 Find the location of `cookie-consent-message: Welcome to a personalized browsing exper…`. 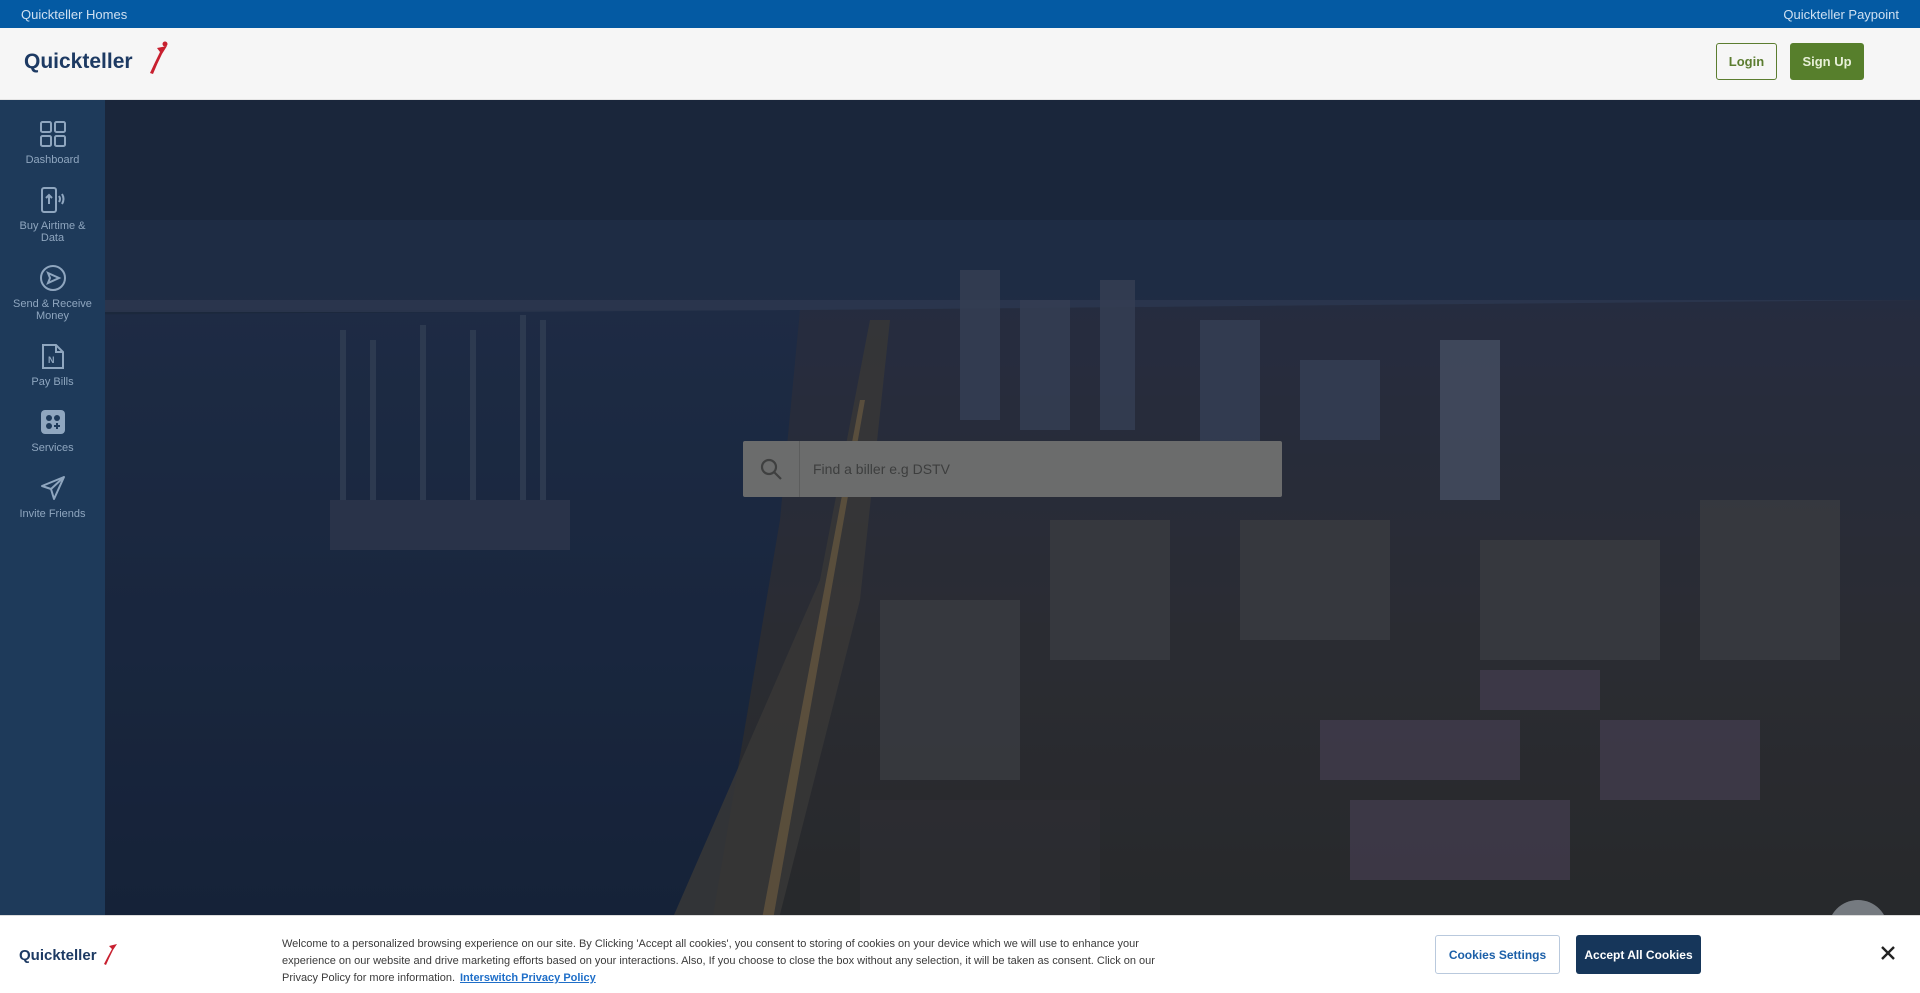

cookie-consent-message: Welcome to a personalized browsing exper… is located at coordinates (718, 961).